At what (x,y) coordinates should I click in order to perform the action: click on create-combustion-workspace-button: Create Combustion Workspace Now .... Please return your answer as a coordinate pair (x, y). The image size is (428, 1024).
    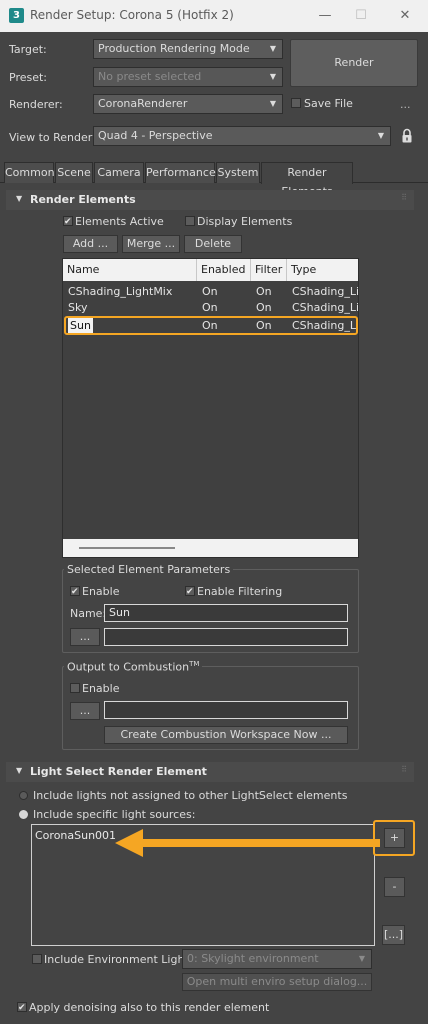
    Looking at the image, I should click on (226, 735).